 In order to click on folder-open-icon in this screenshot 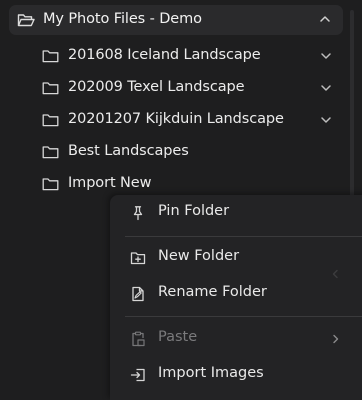, I will do `click(26, 20)`.